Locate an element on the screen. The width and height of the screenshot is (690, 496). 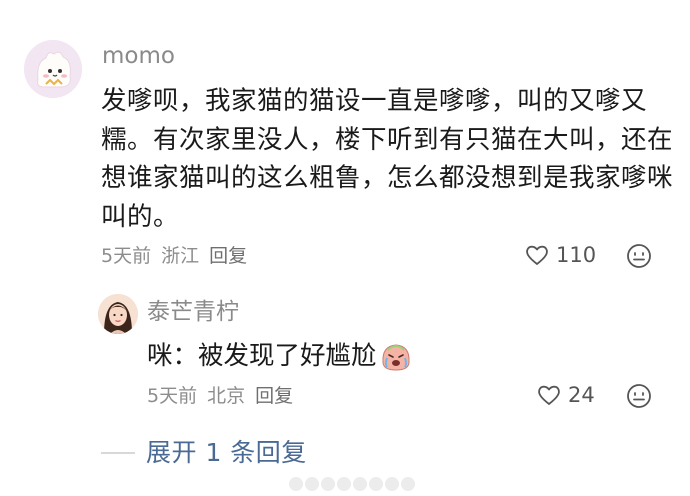
embarrassed-crying-face-icon is located at coordinates (396, 357).